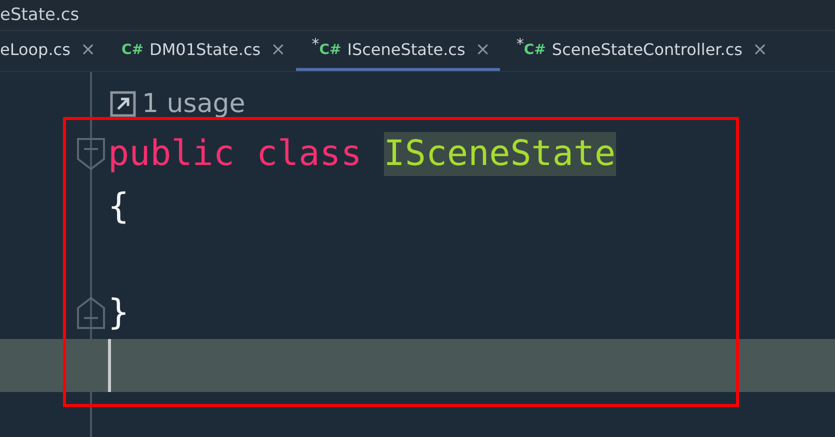 The width and height of the screenshot is (835, 437). What do you see at coordinates (109, 365) in the screenshot?
I see `text-cursor` at bounding box center [109, 365].